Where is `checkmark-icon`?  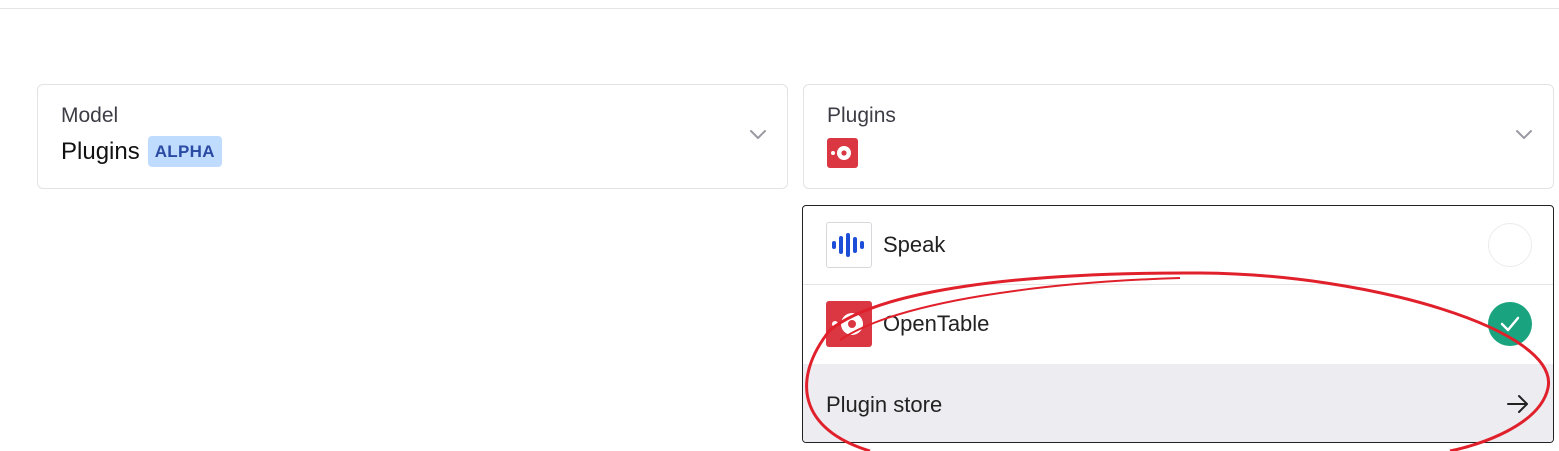 checkmark-icon is located at coordinates (1510, 324).